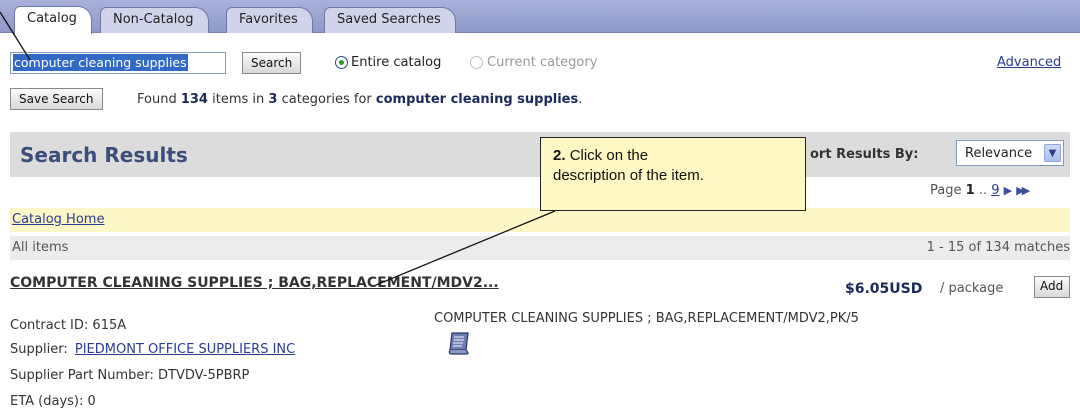 The height and width of the screenshot is (415, 1080). Describe the element at coordinates (460, 343) in the screenshot. I see `document-scroll-icon` at that location.